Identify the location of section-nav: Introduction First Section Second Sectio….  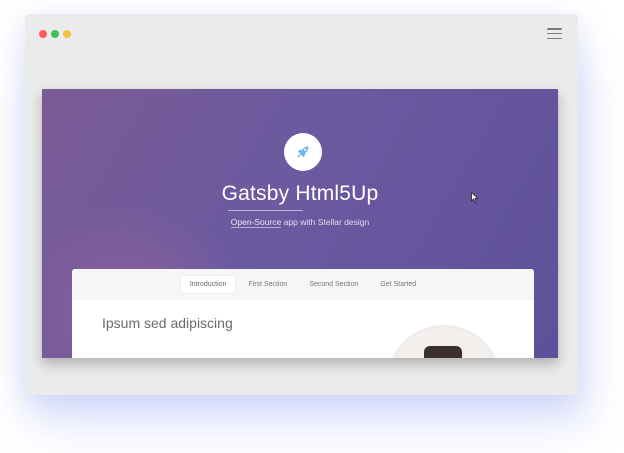
(303, 284).